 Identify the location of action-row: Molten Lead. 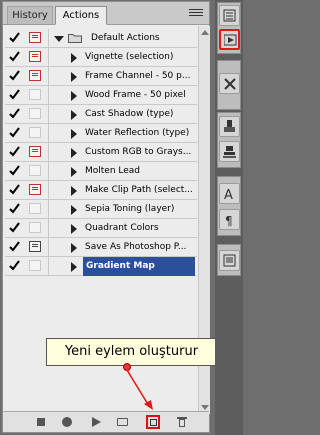
(101, 171).